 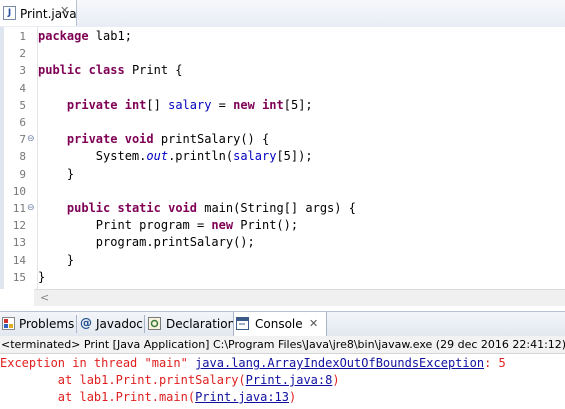 What do you see at coordinates (119, 324) in the screenshot?
I see `tab-javadoc-label: Javadoc` at bounding box center [119, 324].